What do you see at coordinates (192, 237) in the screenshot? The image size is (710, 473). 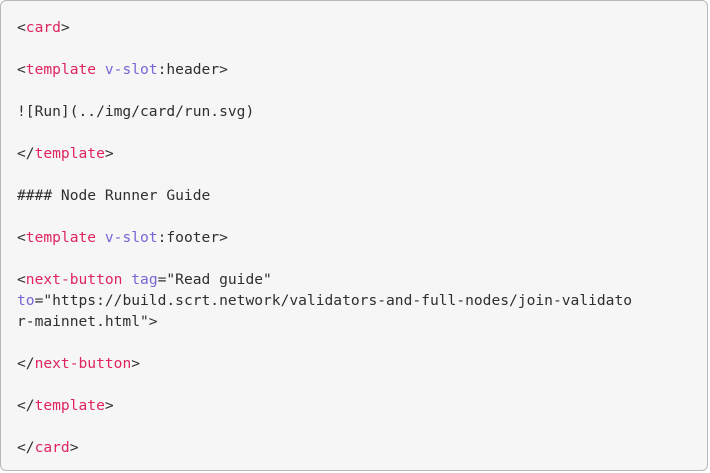 I see `attribute-rest: :footer>` at bounding box center [192, 237].